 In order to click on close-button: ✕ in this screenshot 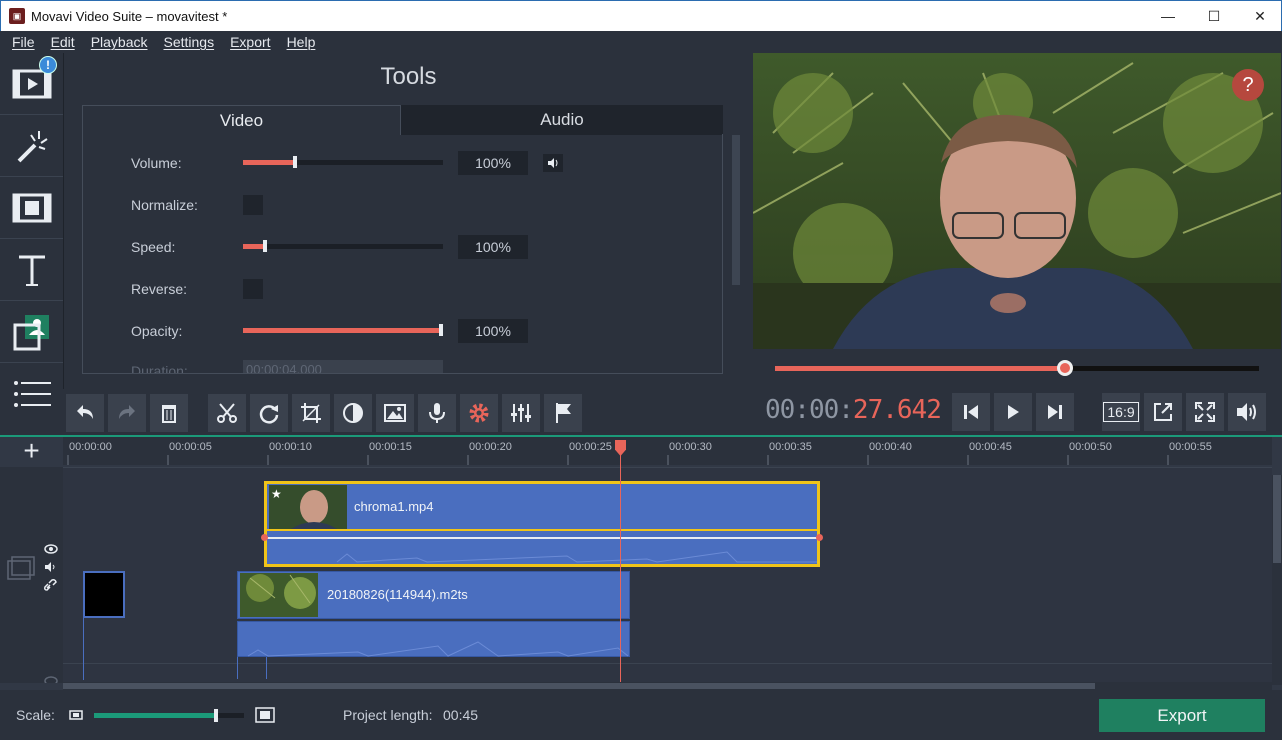, I will do `click(1259, 16)`.